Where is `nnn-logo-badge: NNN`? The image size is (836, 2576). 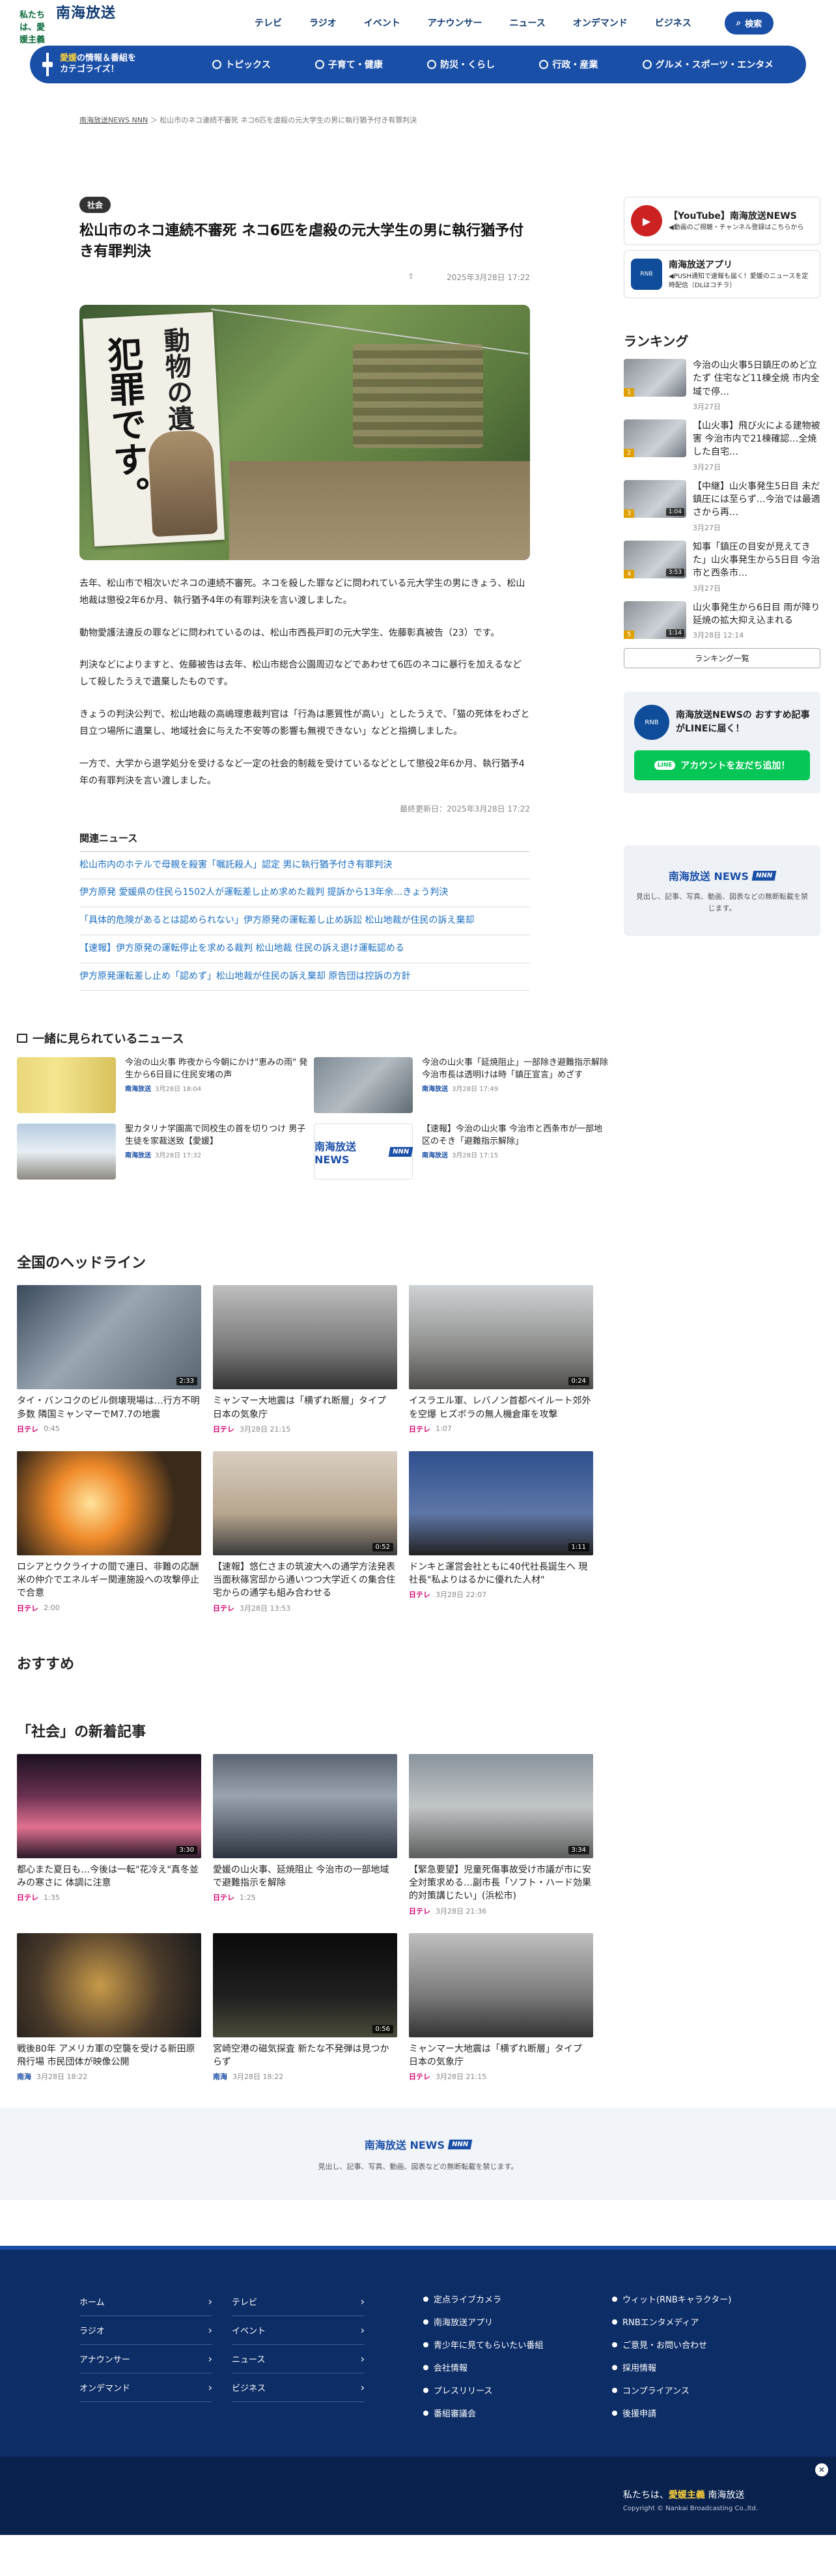 nnn-logo-badge: NNN is located at coordinates (400, 1151).